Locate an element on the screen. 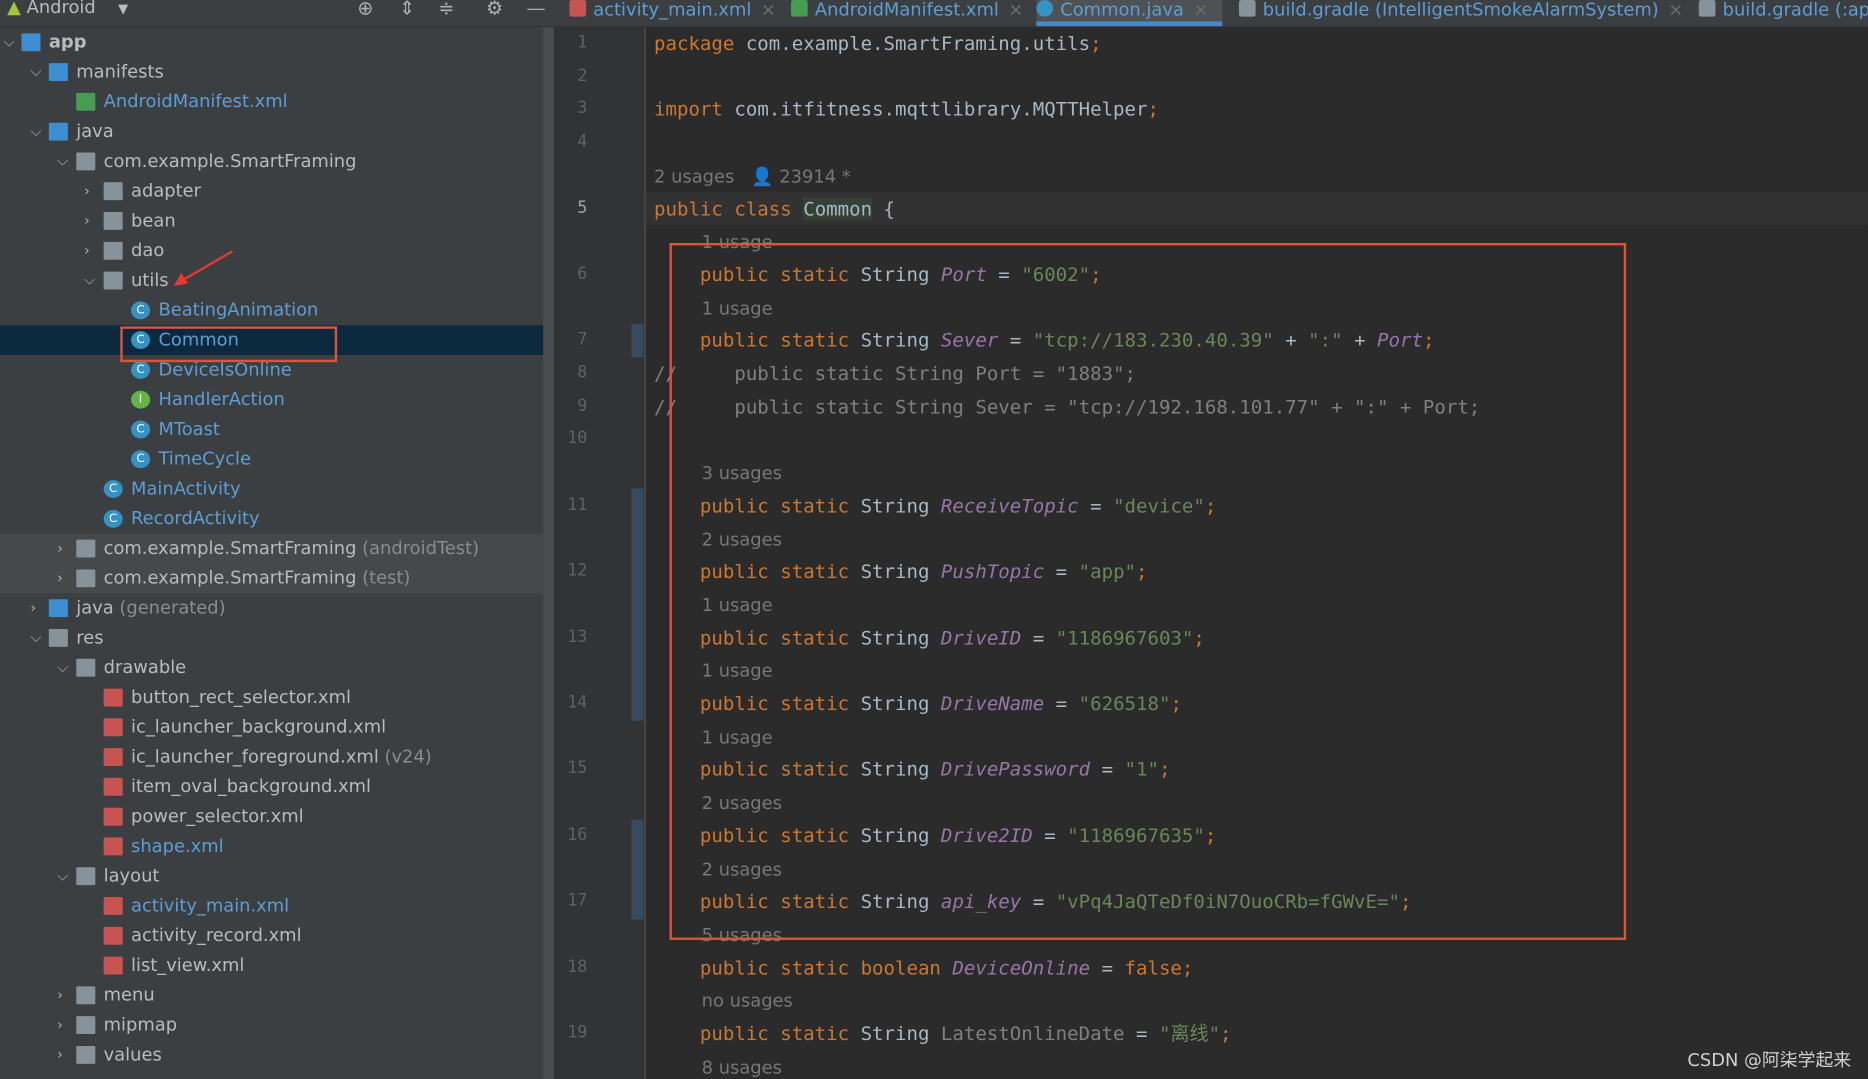  tree-item-item-oval-background-xml: item_oval_background.xml is located at coordinates (271, 787).